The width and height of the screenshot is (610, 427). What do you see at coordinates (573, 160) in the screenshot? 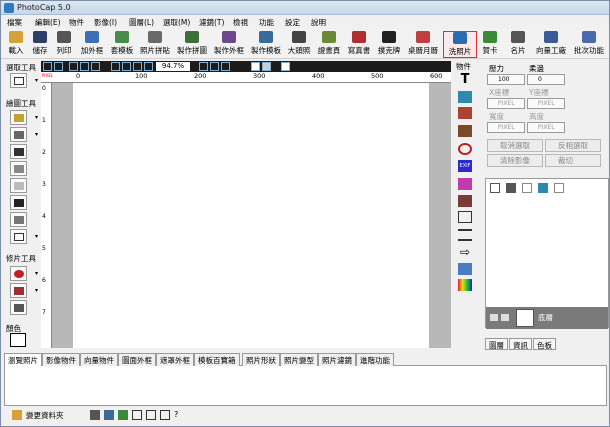
I see `crop-button: 裁切` at bounding box center [573, 160].